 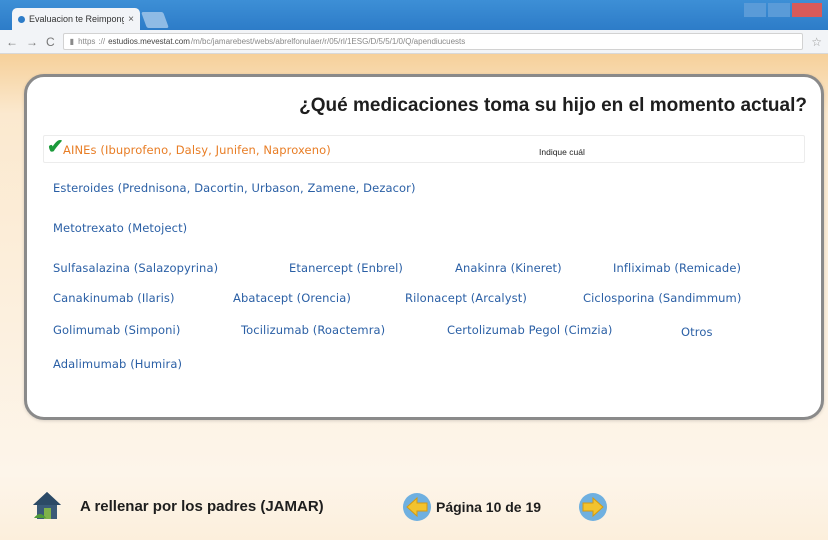 I want to click on footer-label: A rellenar por los padres (JAMAR), so click(x=202, y=506).